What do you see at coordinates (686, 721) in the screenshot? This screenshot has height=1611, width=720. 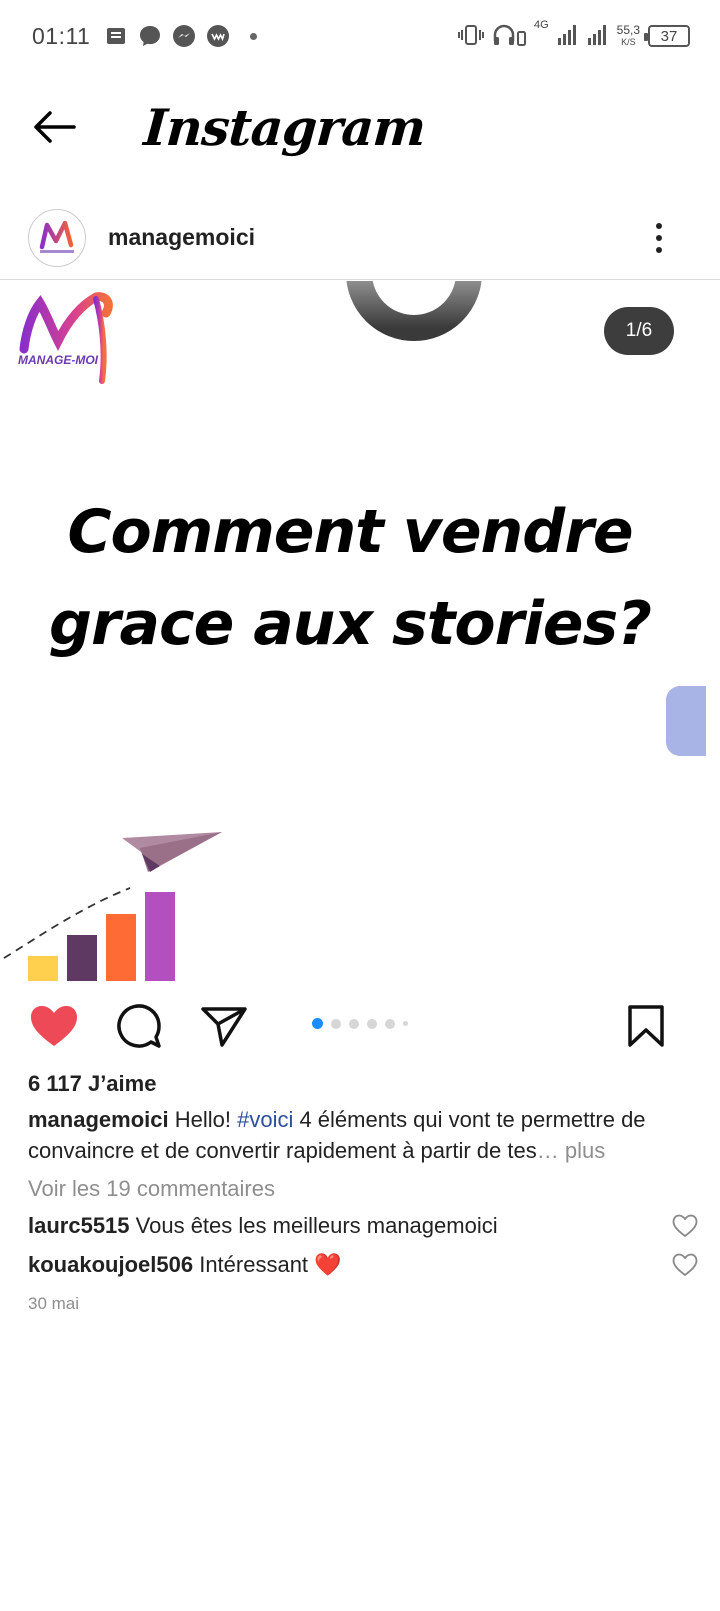 I see `floating-side-tab` at bounding box center [686, 721].